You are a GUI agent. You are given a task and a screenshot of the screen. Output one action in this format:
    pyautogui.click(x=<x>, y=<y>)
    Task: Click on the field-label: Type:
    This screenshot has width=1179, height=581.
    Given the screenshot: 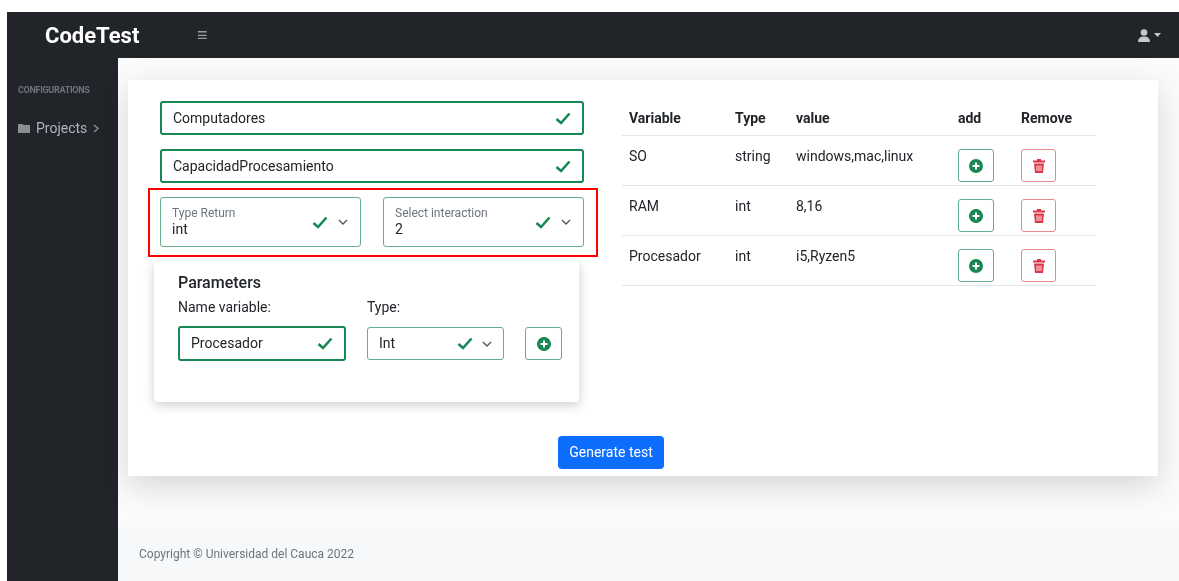 What is the action you would take?
    pyautogui.click(x=384, y=307)
    